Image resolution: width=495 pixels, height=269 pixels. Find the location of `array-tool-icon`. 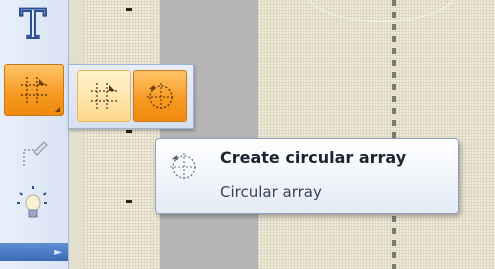

array-tool-icon is located at coordinates (34, 90).